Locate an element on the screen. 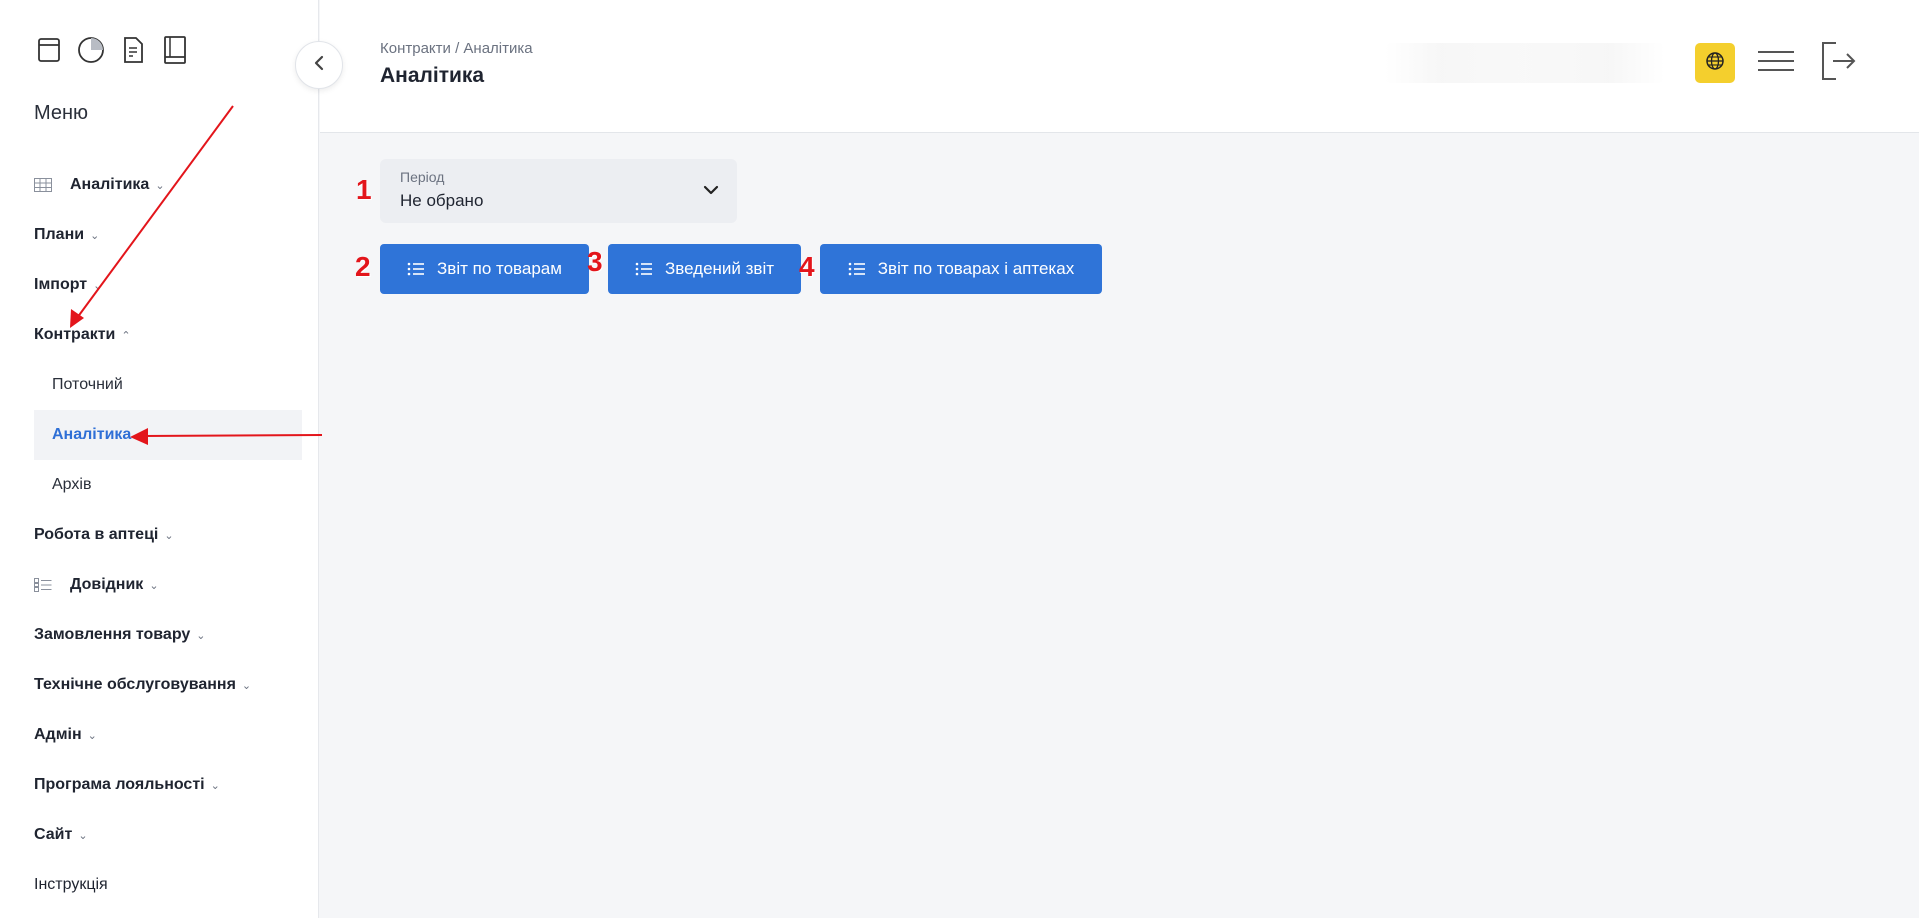  sidebar-item-contracts: Контракти ⌃ is located at coordinates (168, 335).